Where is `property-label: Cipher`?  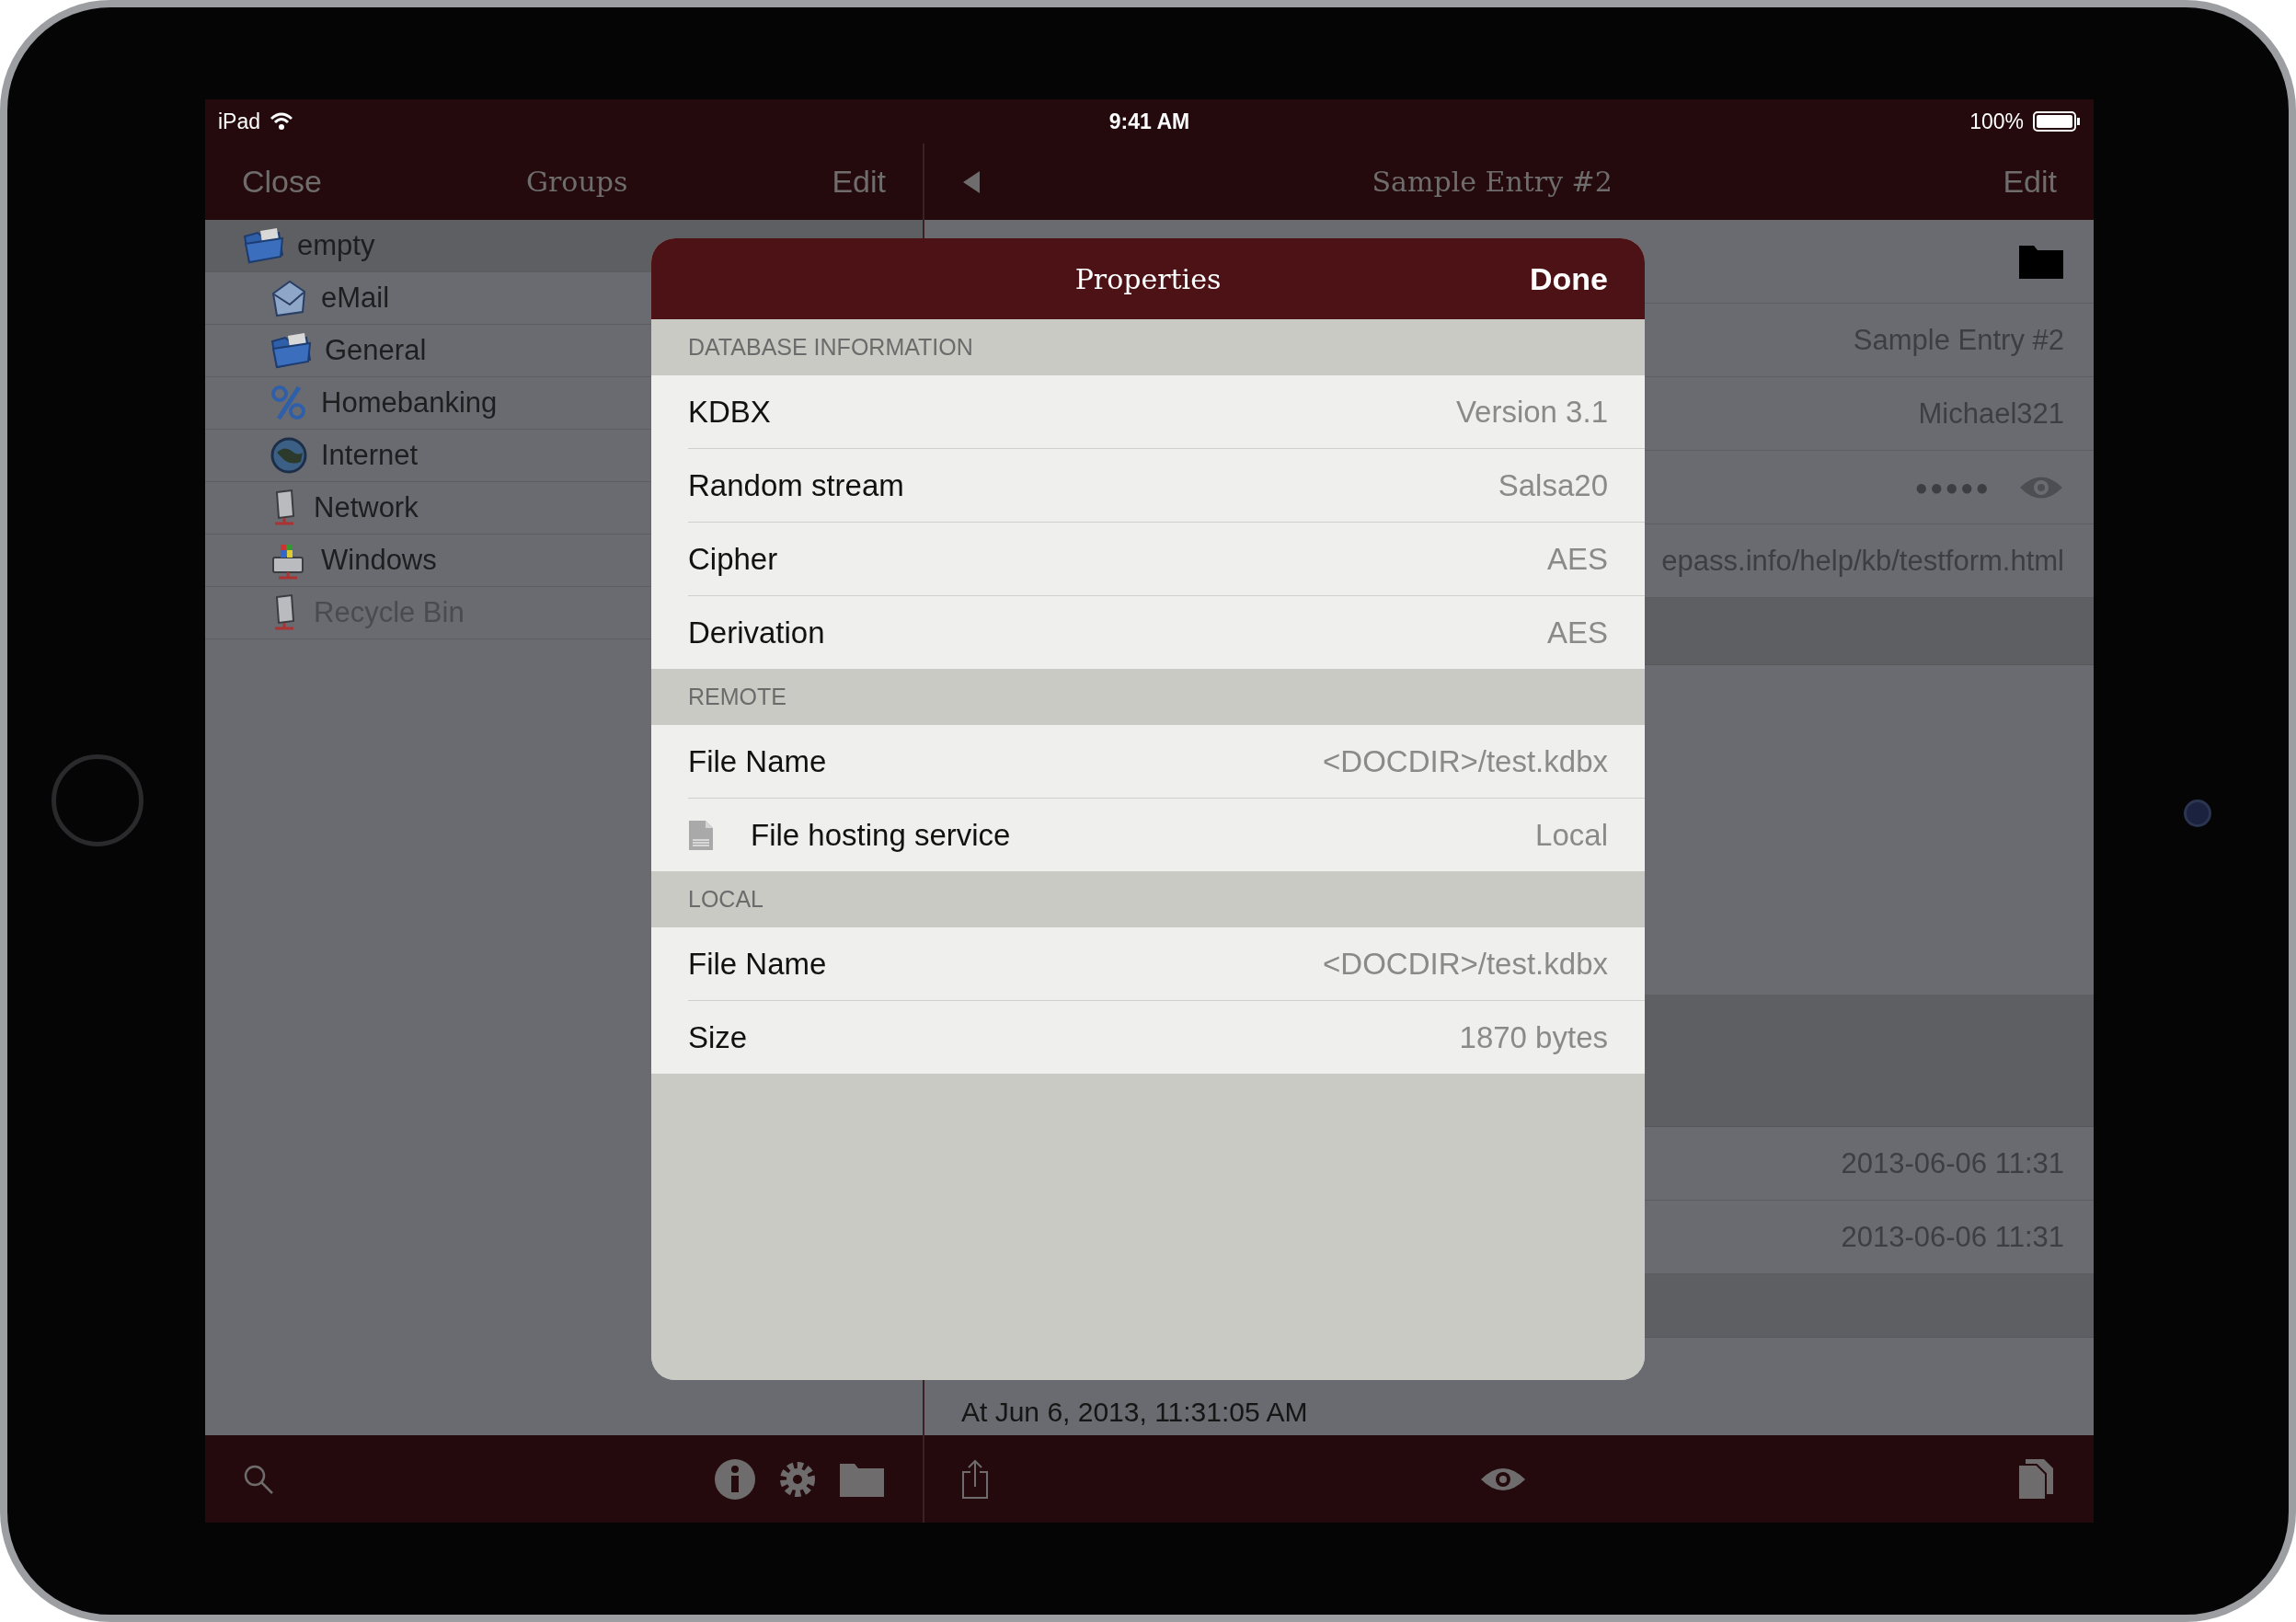
property-label: Cipher is located at coordinates (733, 559).